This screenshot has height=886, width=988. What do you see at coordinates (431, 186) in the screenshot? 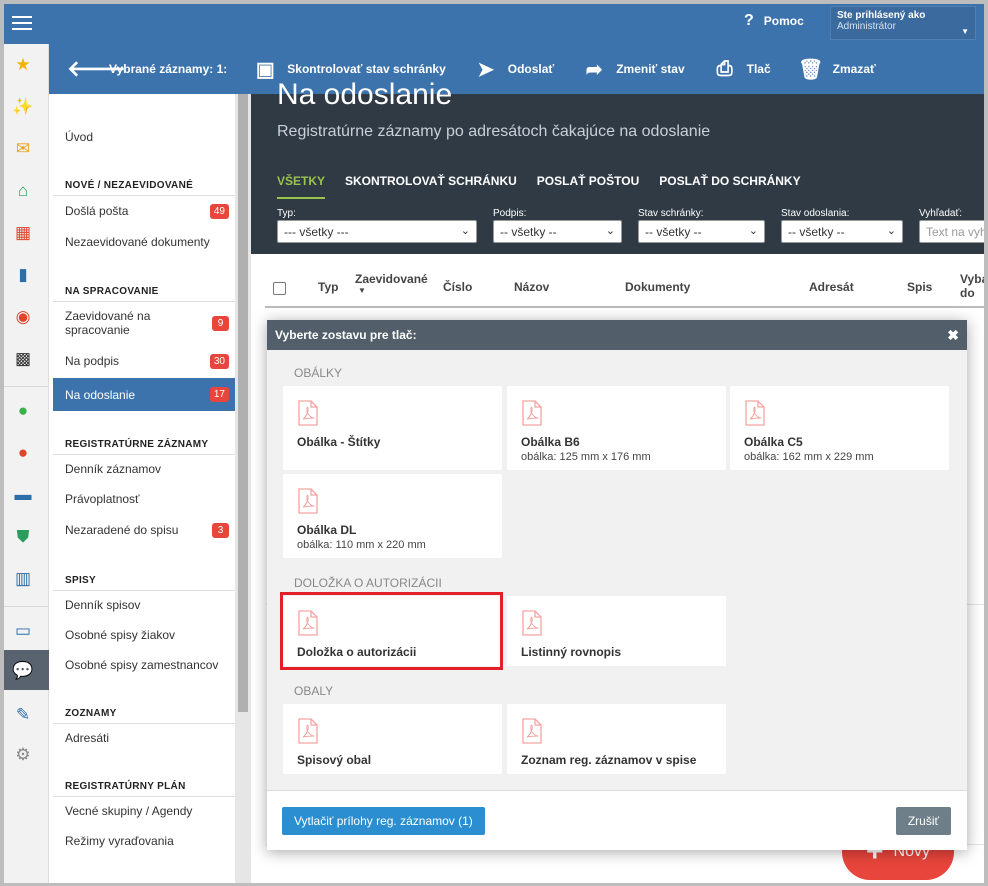
I see `tab-check-mailbox: SKONTROLOVAŤ SCHRÁNKU` at bounding box center [431, 186].